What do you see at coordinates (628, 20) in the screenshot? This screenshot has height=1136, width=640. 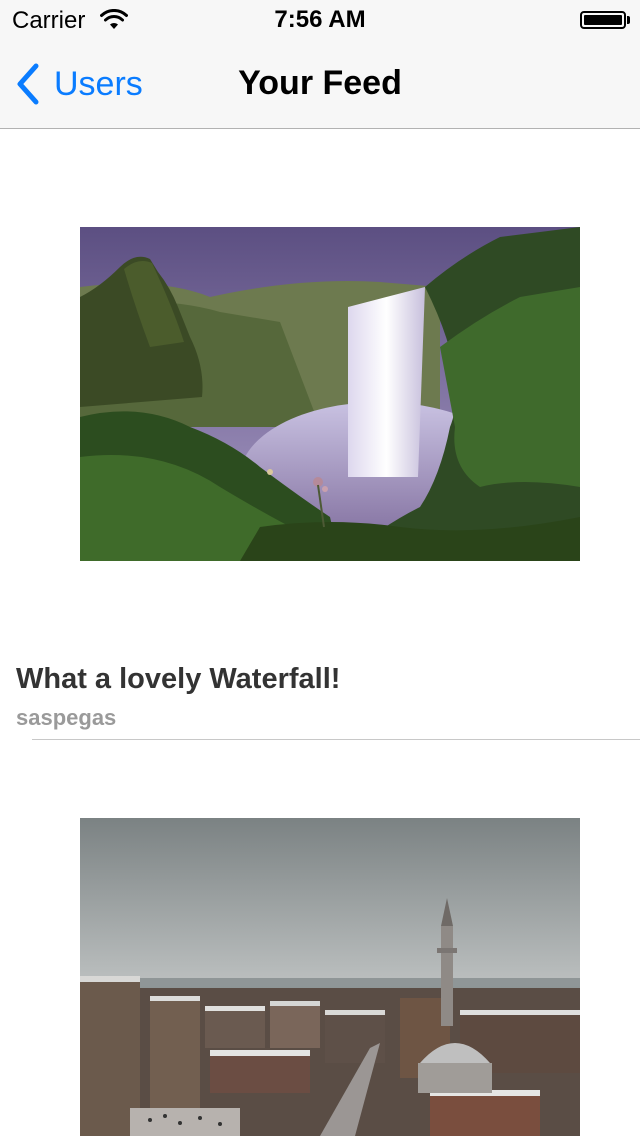 I see `battery-nub` at bounding box center [628, 20].